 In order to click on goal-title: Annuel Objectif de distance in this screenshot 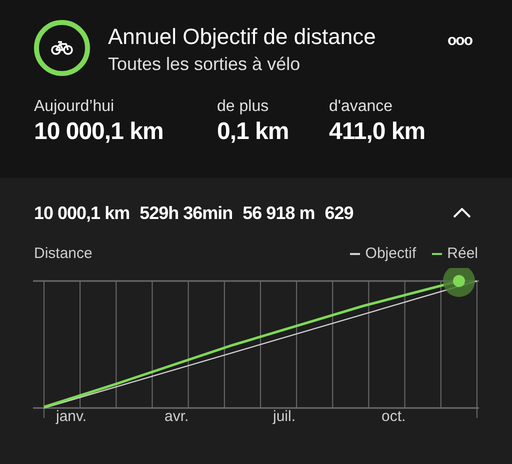, I will do `click(242, 37)`.